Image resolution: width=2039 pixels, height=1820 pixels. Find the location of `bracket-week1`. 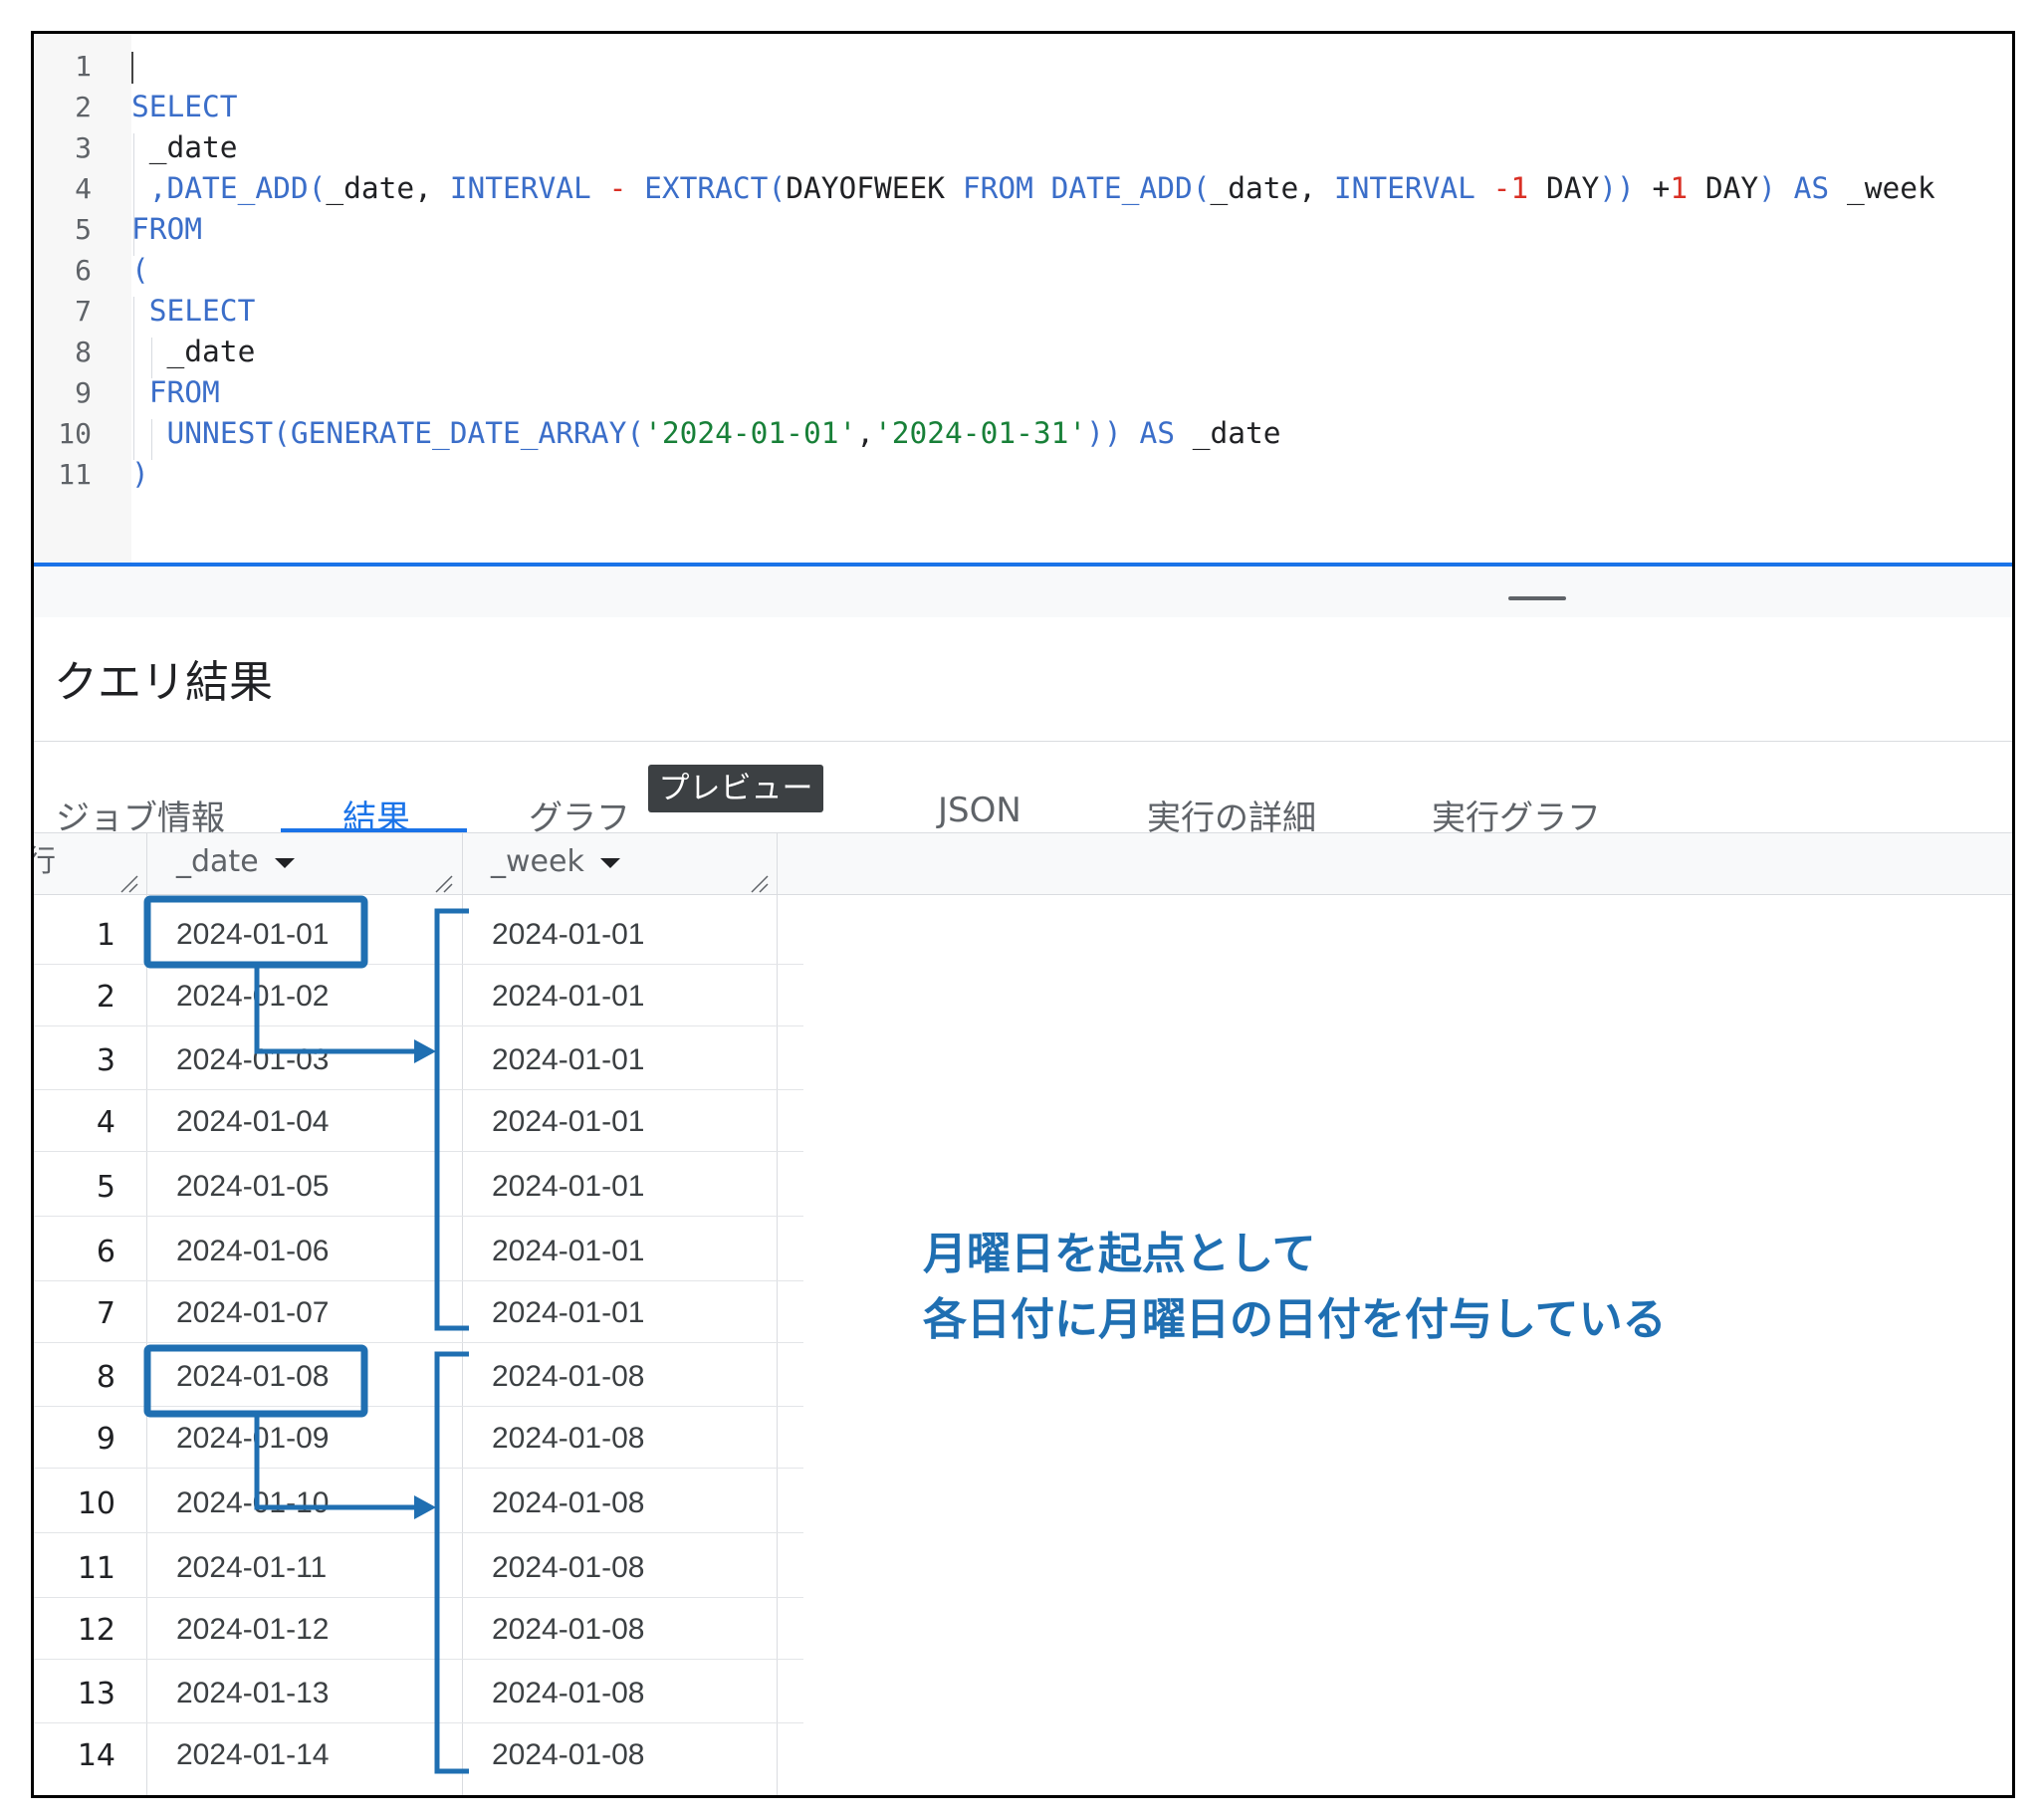

bracket-week1 is located at coordinates (451, 1119).